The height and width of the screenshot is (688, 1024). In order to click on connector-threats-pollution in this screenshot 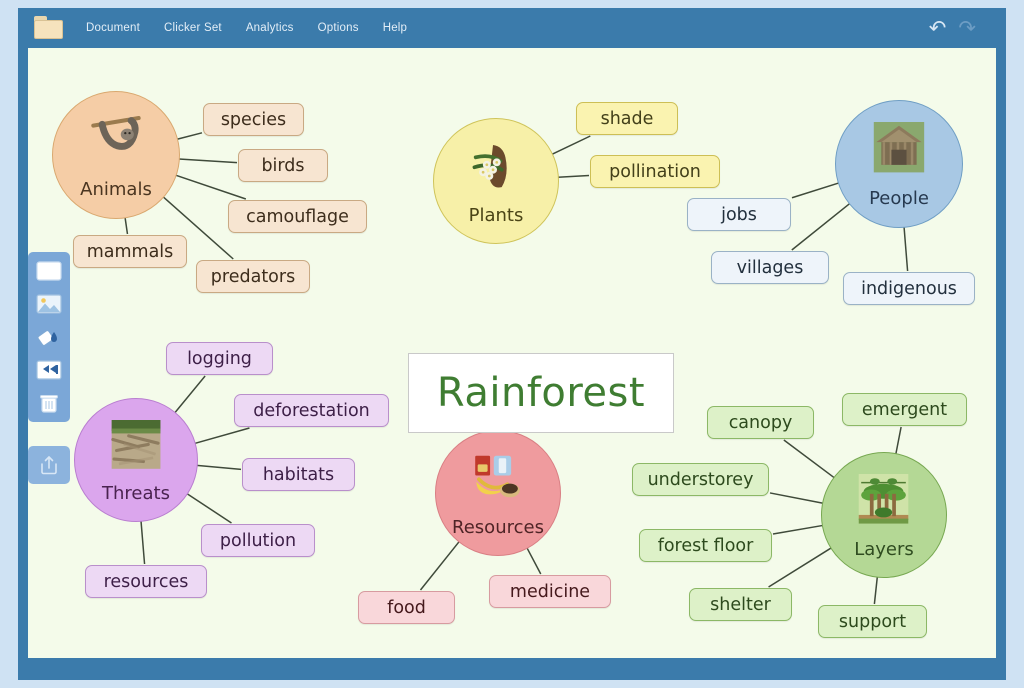, I will do `click(209, 508)`.